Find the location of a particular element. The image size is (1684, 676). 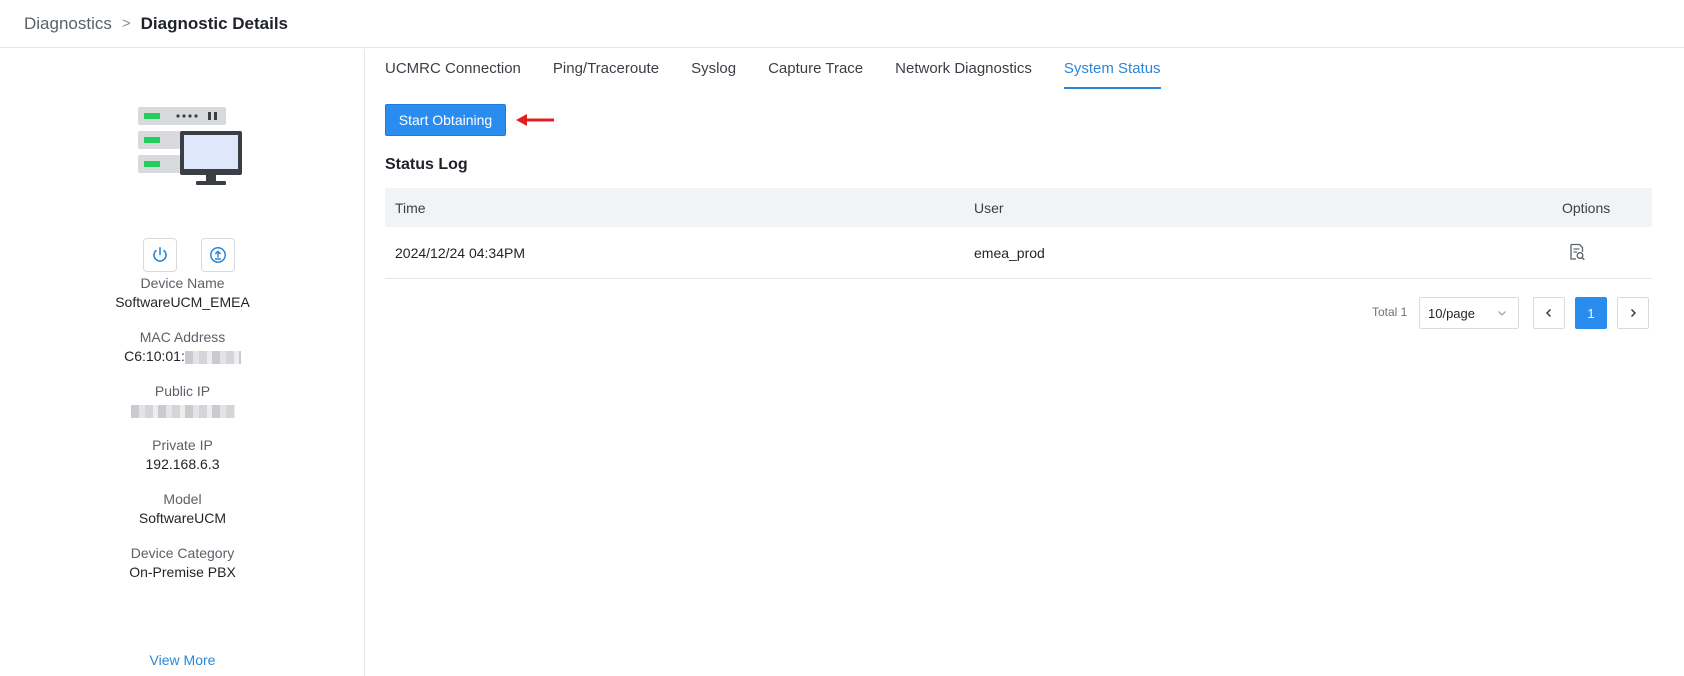

table-header: Time User Options is located at coordinates (1018, 207).